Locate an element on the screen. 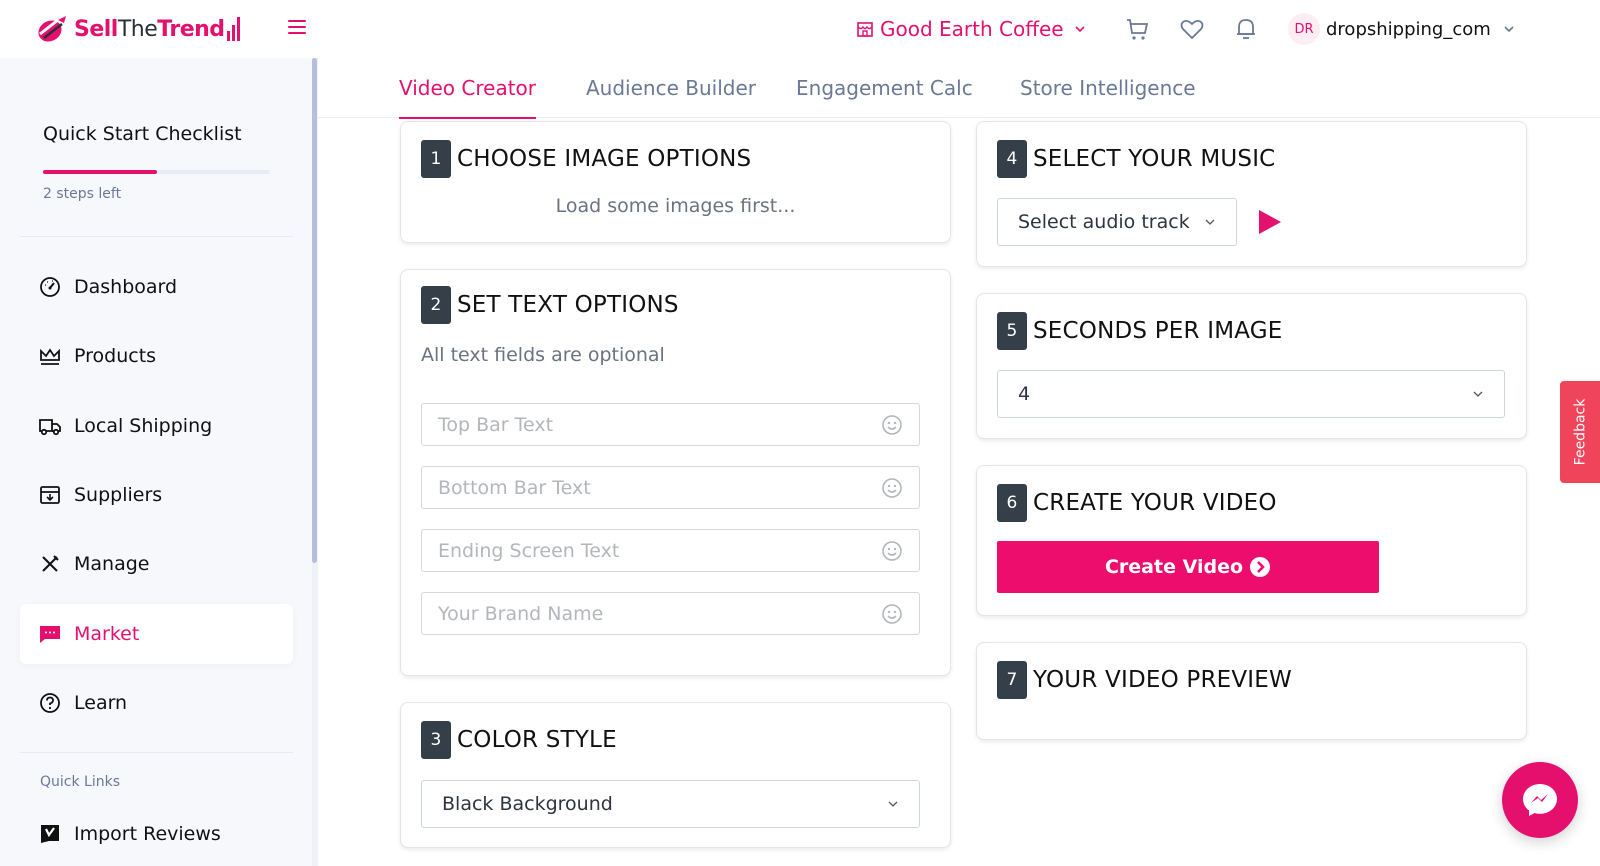  gauge-icon is located at coordinates (50, 287).